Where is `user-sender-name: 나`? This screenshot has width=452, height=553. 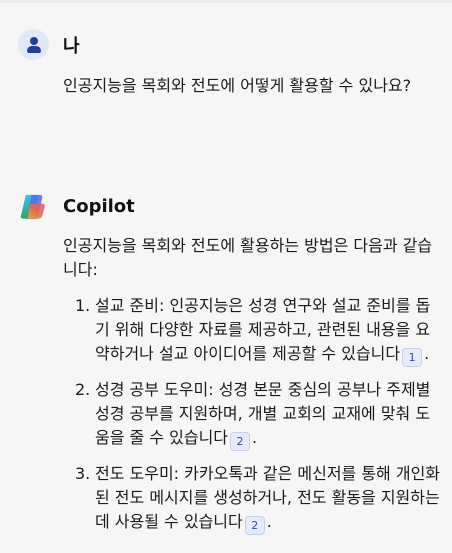
user-sender-name: 나 is located at coordinates (71, 46).